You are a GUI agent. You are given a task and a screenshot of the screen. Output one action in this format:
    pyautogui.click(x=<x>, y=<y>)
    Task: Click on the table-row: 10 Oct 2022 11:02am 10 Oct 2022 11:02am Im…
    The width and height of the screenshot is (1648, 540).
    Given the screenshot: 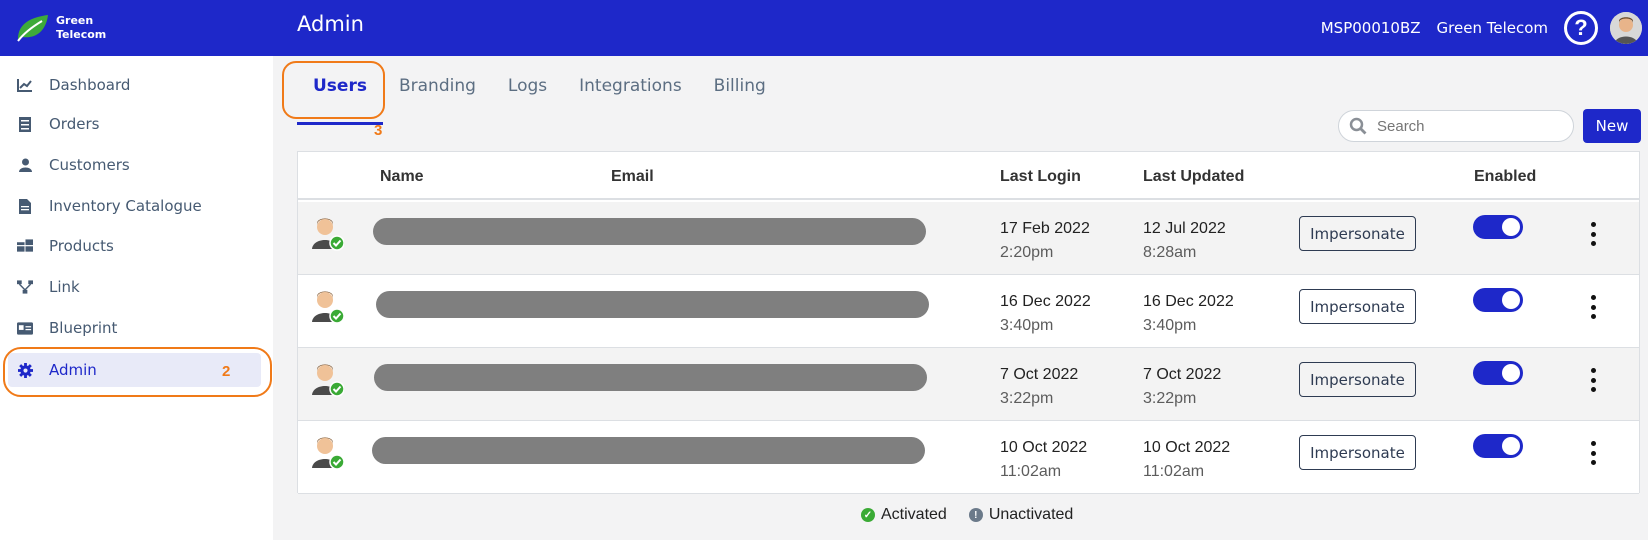 What is the action you would take?
    pyautogui.click(x=968, y=457)
    